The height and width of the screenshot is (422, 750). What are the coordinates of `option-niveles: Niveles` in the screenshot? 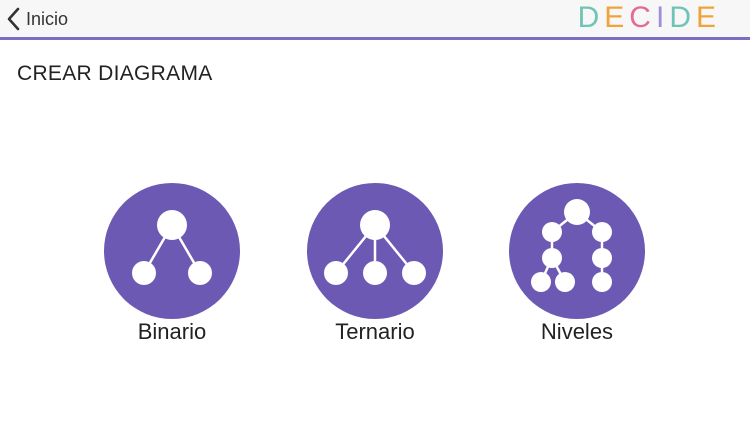 It's located at (577, 264).